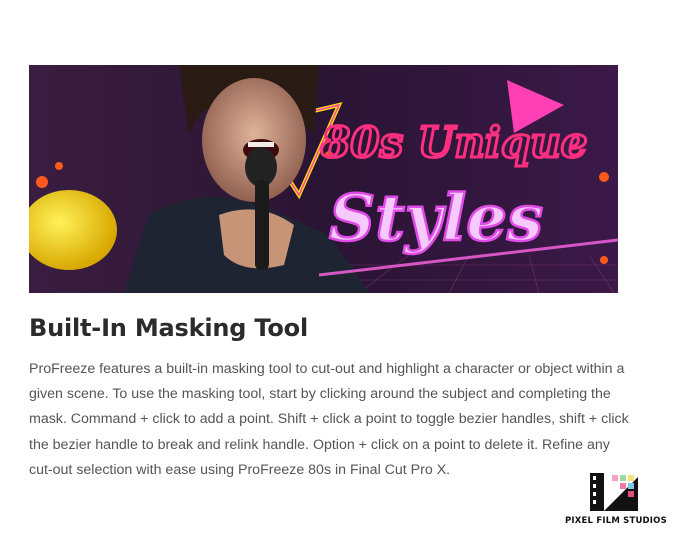  Describe the element at coordinates (614, 494) in the screenshot. I see `film-strip-logo-icon` at that location.